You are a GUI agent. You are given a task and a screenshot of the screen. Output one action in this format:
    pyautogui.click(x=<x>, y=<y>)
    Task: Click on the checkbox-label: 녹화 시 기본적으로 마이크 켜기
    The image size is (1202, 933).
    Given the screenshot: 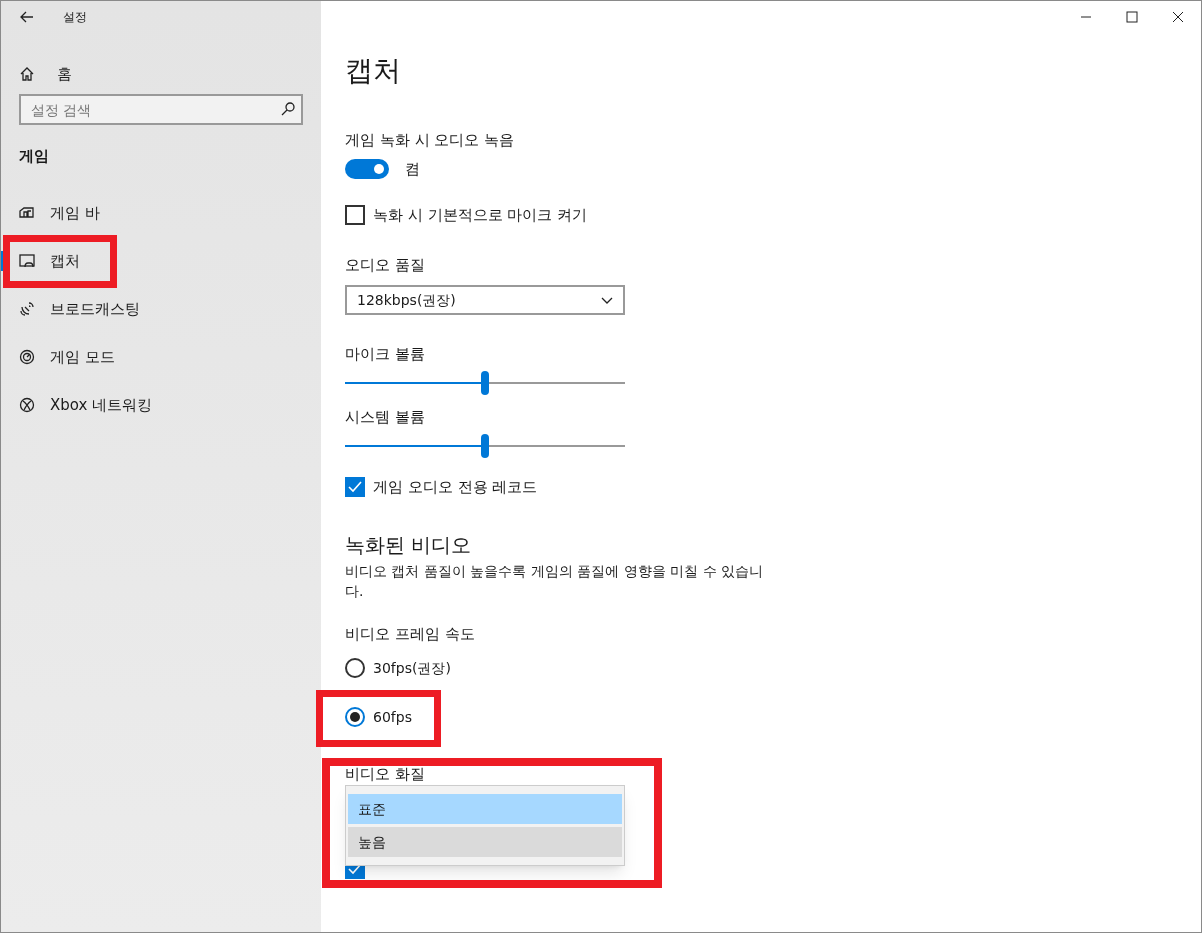 What is the action you would take?
    pyautogui.click(x=480, y=215)
    